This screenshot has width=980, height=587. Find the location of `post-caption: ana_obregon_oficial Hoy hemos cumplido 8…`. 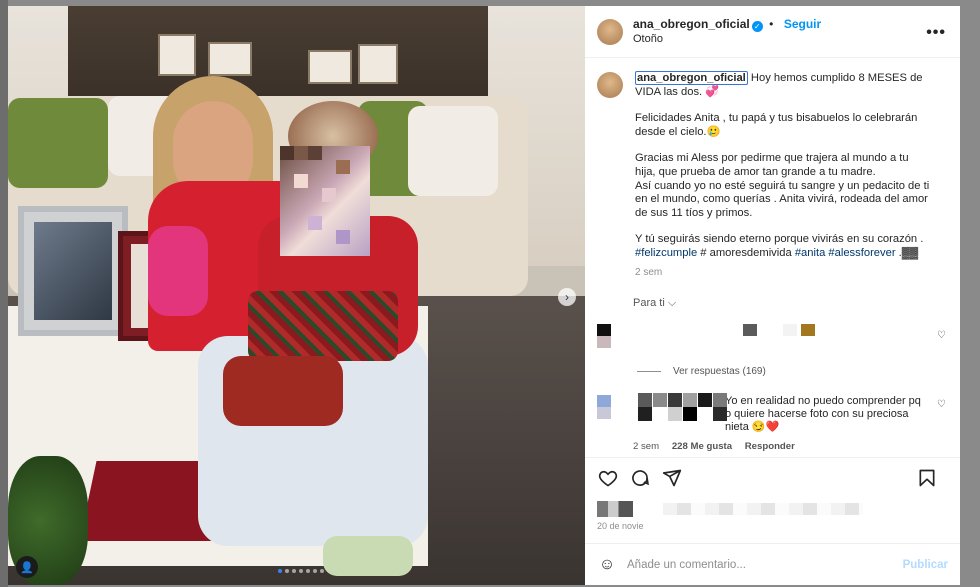

post-caption: ana_obregon_oficial Hoy hemos cumplido 8… is located at coordinates (772, 175).